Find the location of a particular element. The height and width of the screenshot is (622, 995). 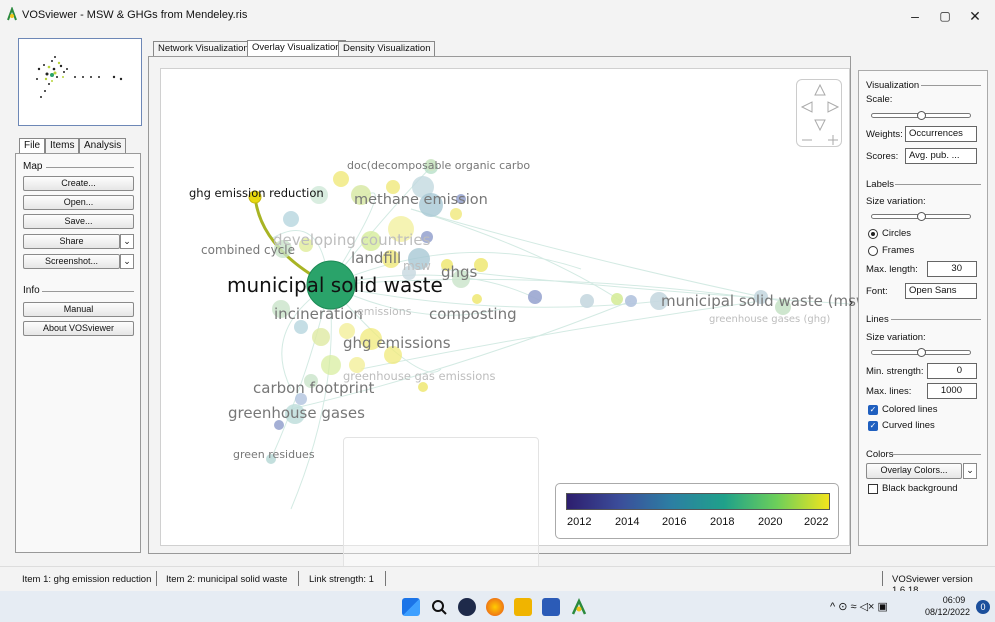

lines-size-slider is located at coordinates (921, 352).